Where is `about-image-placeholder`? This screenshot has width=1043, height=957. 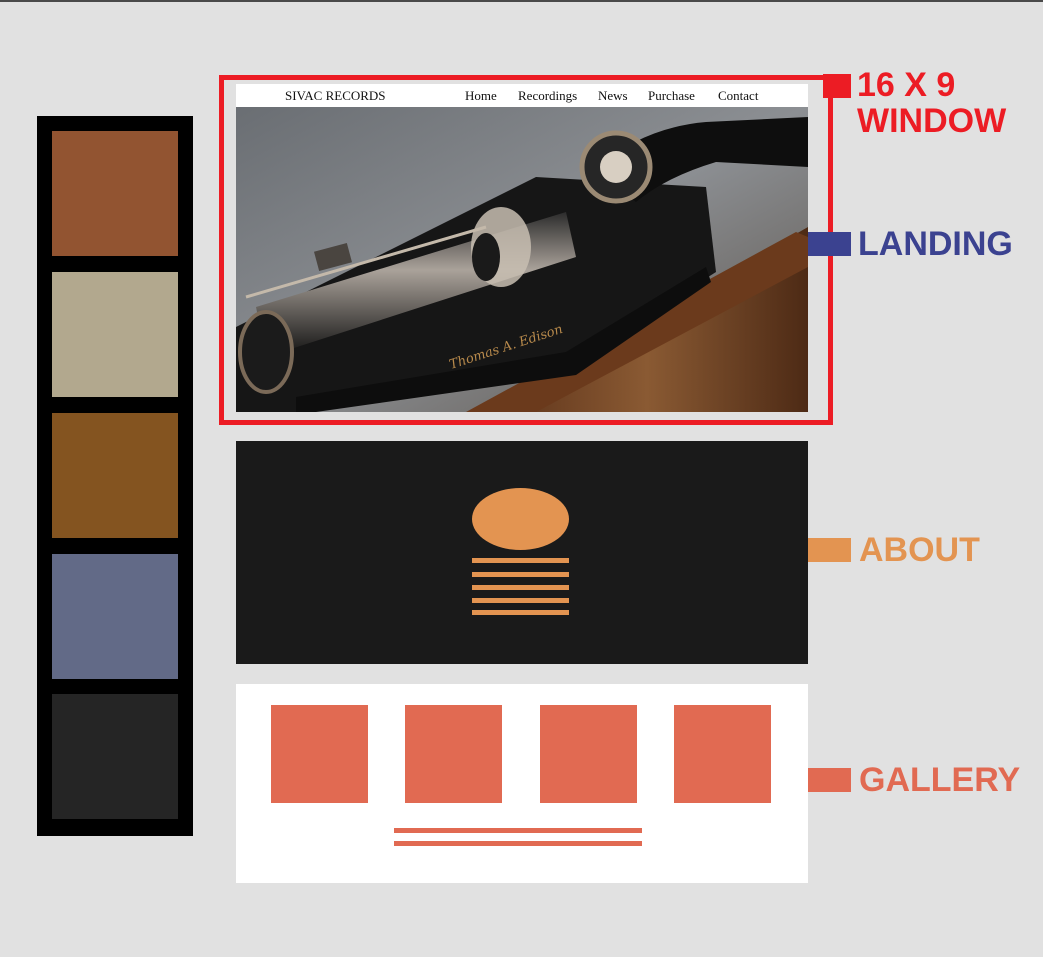 about-image-placeholder is located at coordinates (520, 519).